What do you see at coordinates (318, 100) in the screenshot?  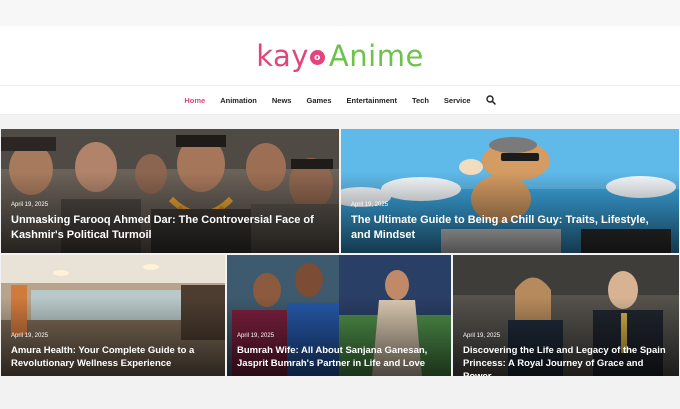 I see `nav-item-games: Games` at bounding box center [318, 100].